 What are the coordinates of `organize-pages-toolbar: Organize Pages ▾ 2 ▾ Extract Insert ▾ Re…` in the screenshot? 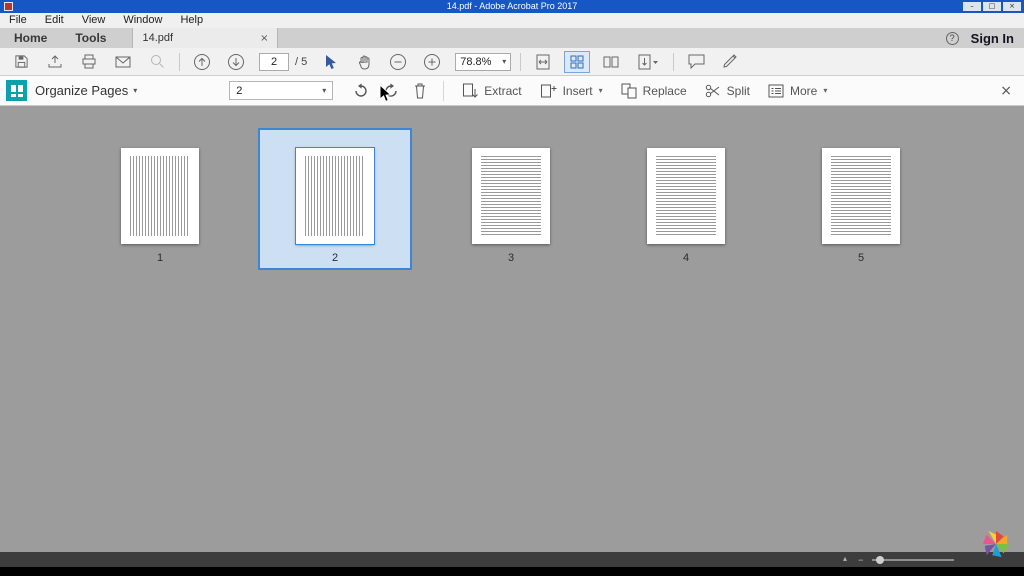 It's located at (512, 91).